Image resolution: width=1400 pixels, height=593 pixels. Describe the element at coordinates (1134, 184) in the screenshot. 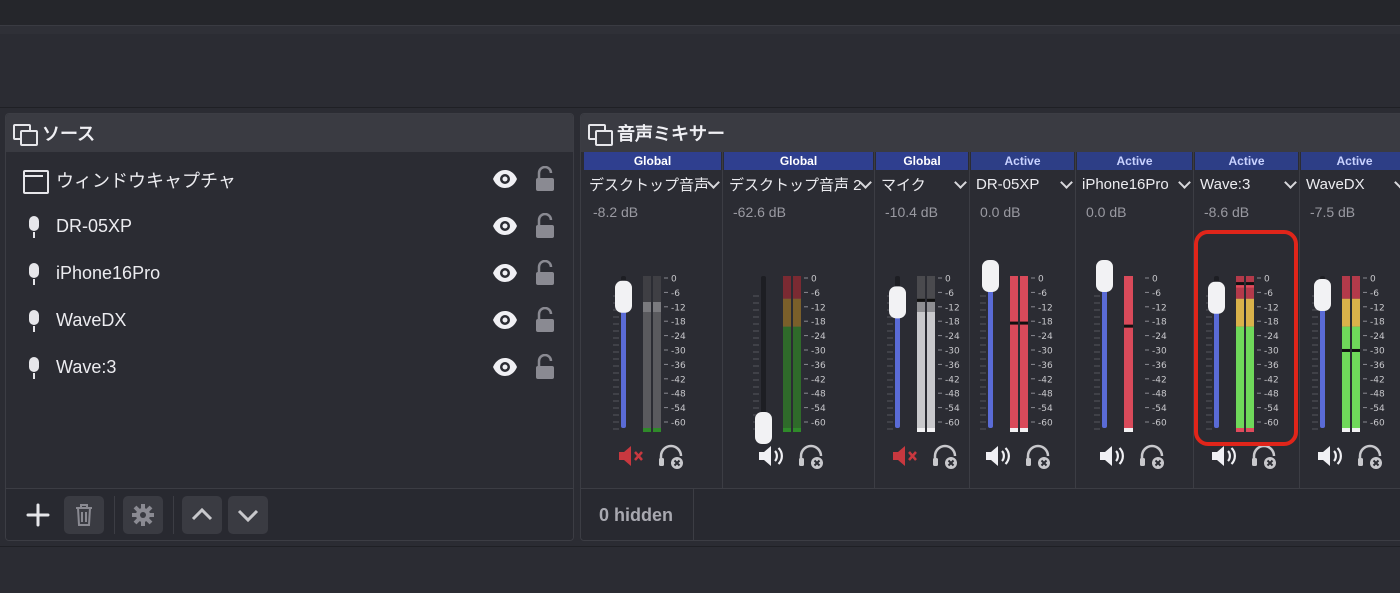

I see `channel-name-dropdown: iPhone16Pro` at that location.